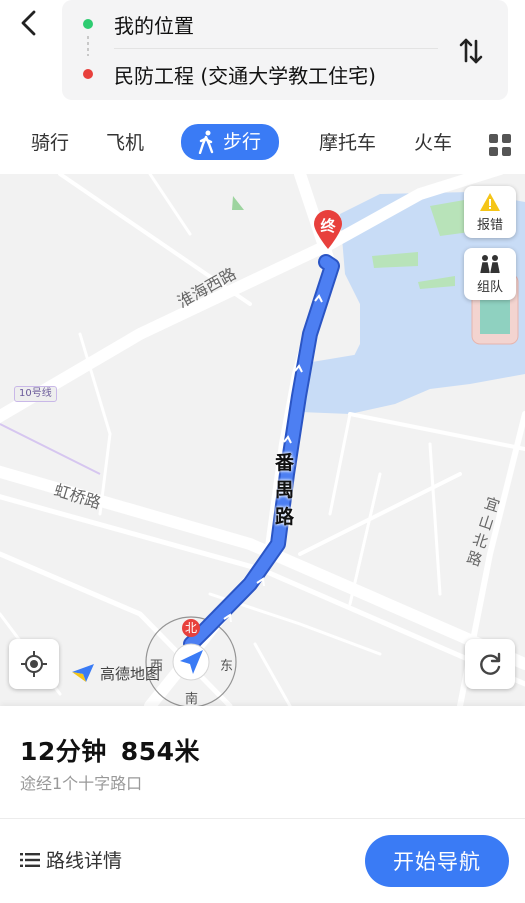  What do you see at coordinates (35, 394) in the screenshot?
I see `metro-line-badge: 10号线` at bounding box center [35, 394].